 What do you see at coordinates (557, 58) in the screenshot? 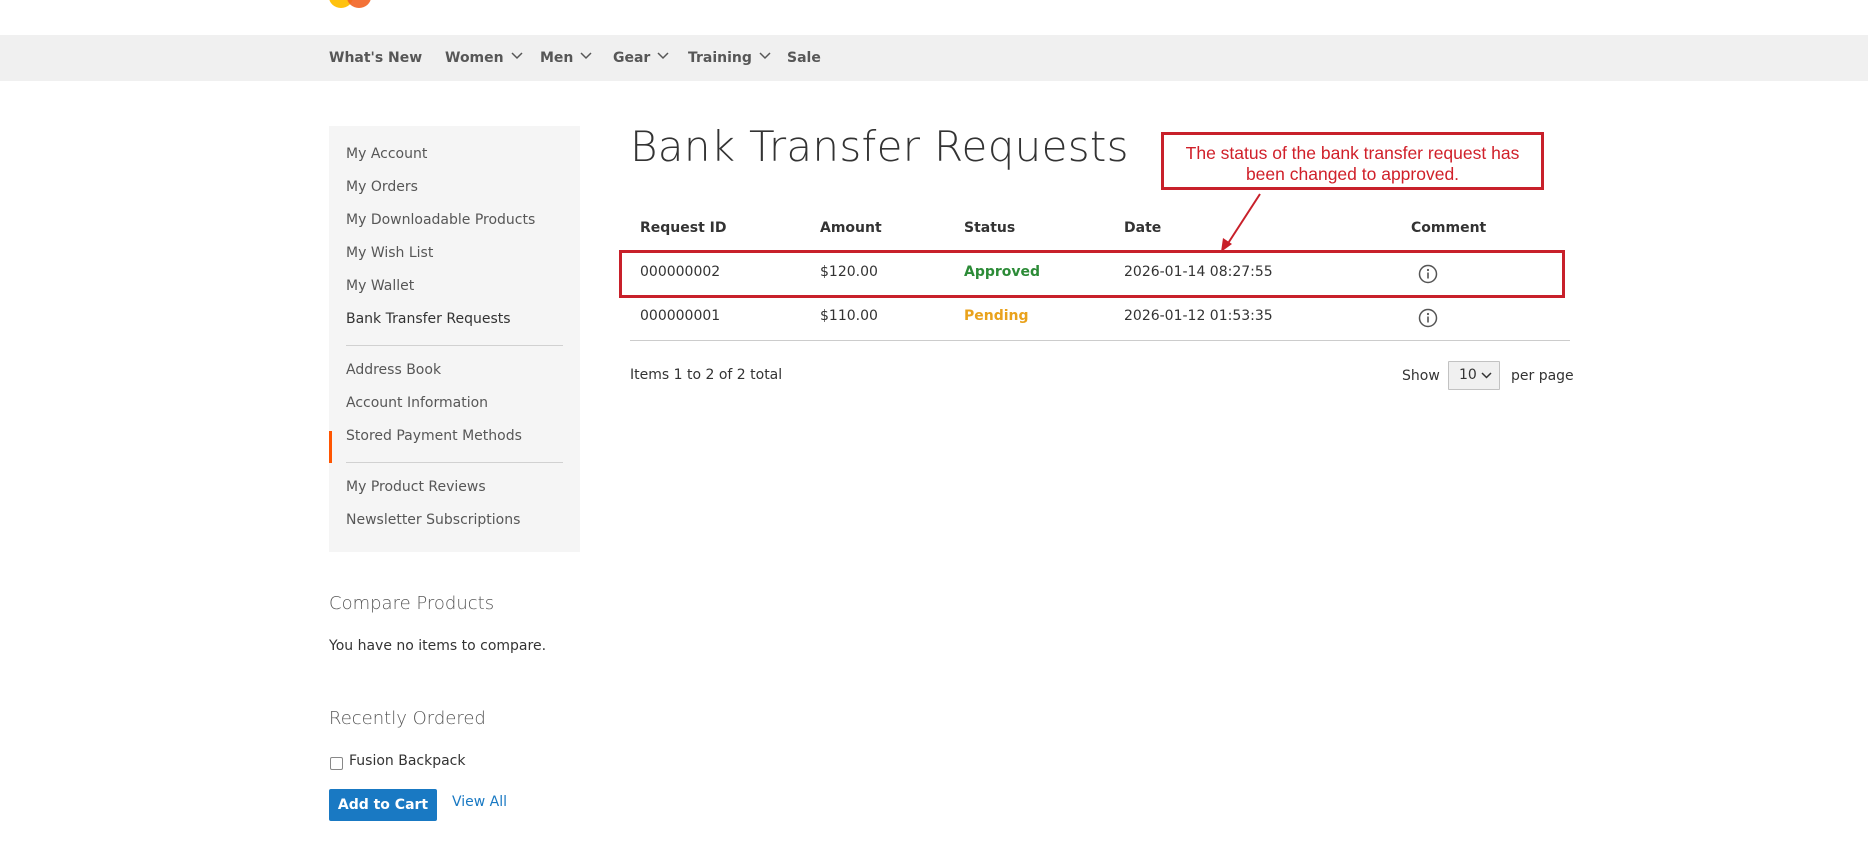
I see `nav-item-label: Men` at bounding box center [557, 58].